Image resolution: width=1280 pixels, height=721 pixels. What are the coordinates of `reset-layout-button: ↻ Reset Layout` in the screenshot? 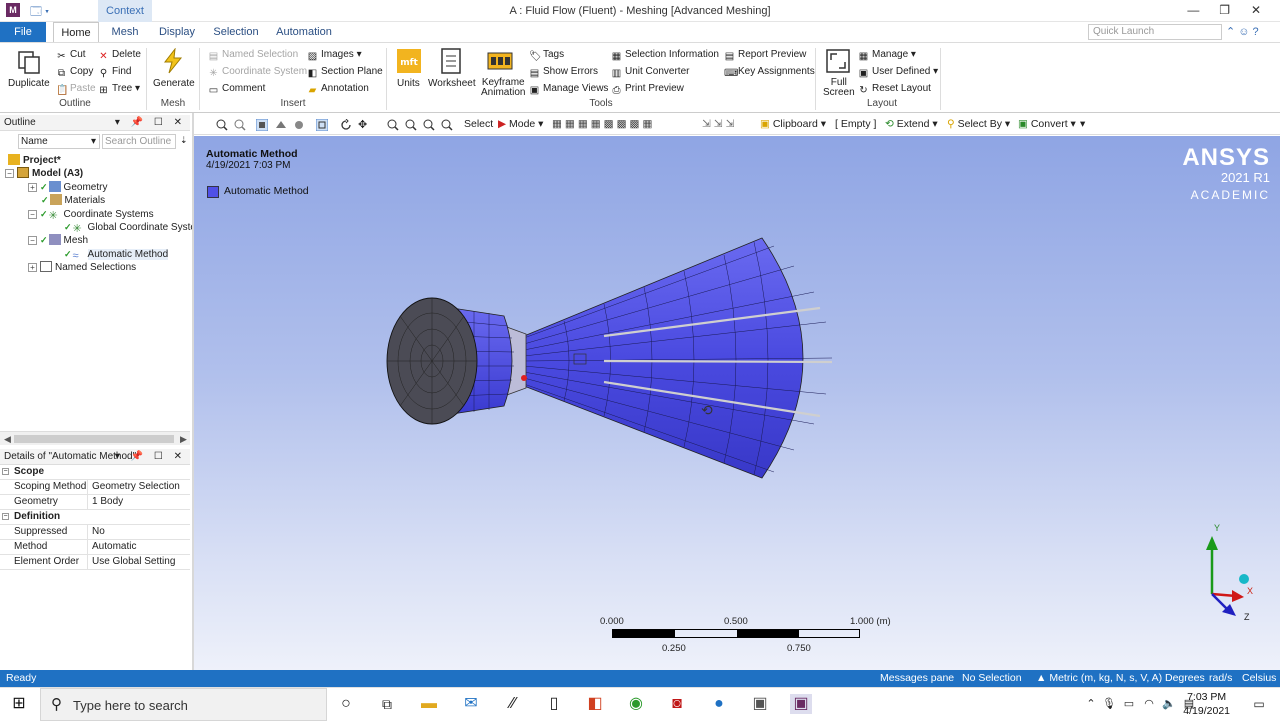 It's located at (894, 89).